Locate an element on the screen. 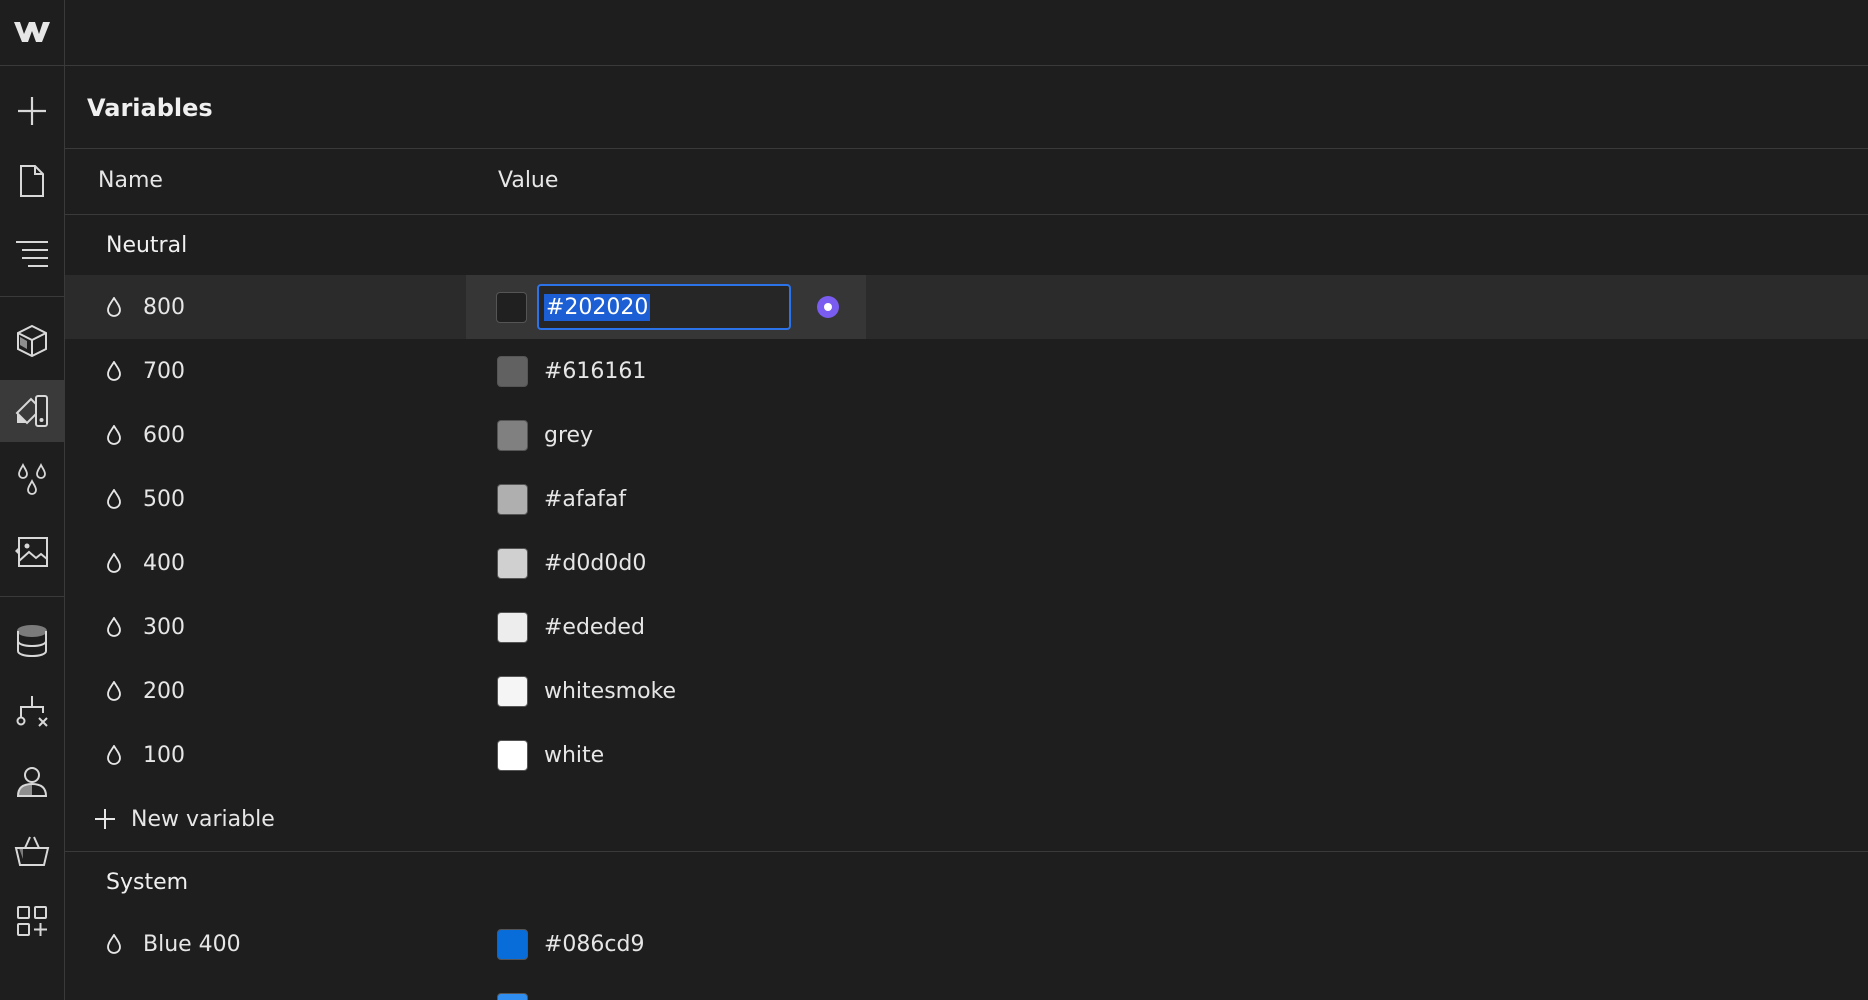 This screenshot has width=1868, height=1000. selected-value-text: #202020 is located at coordinates (597, 307).